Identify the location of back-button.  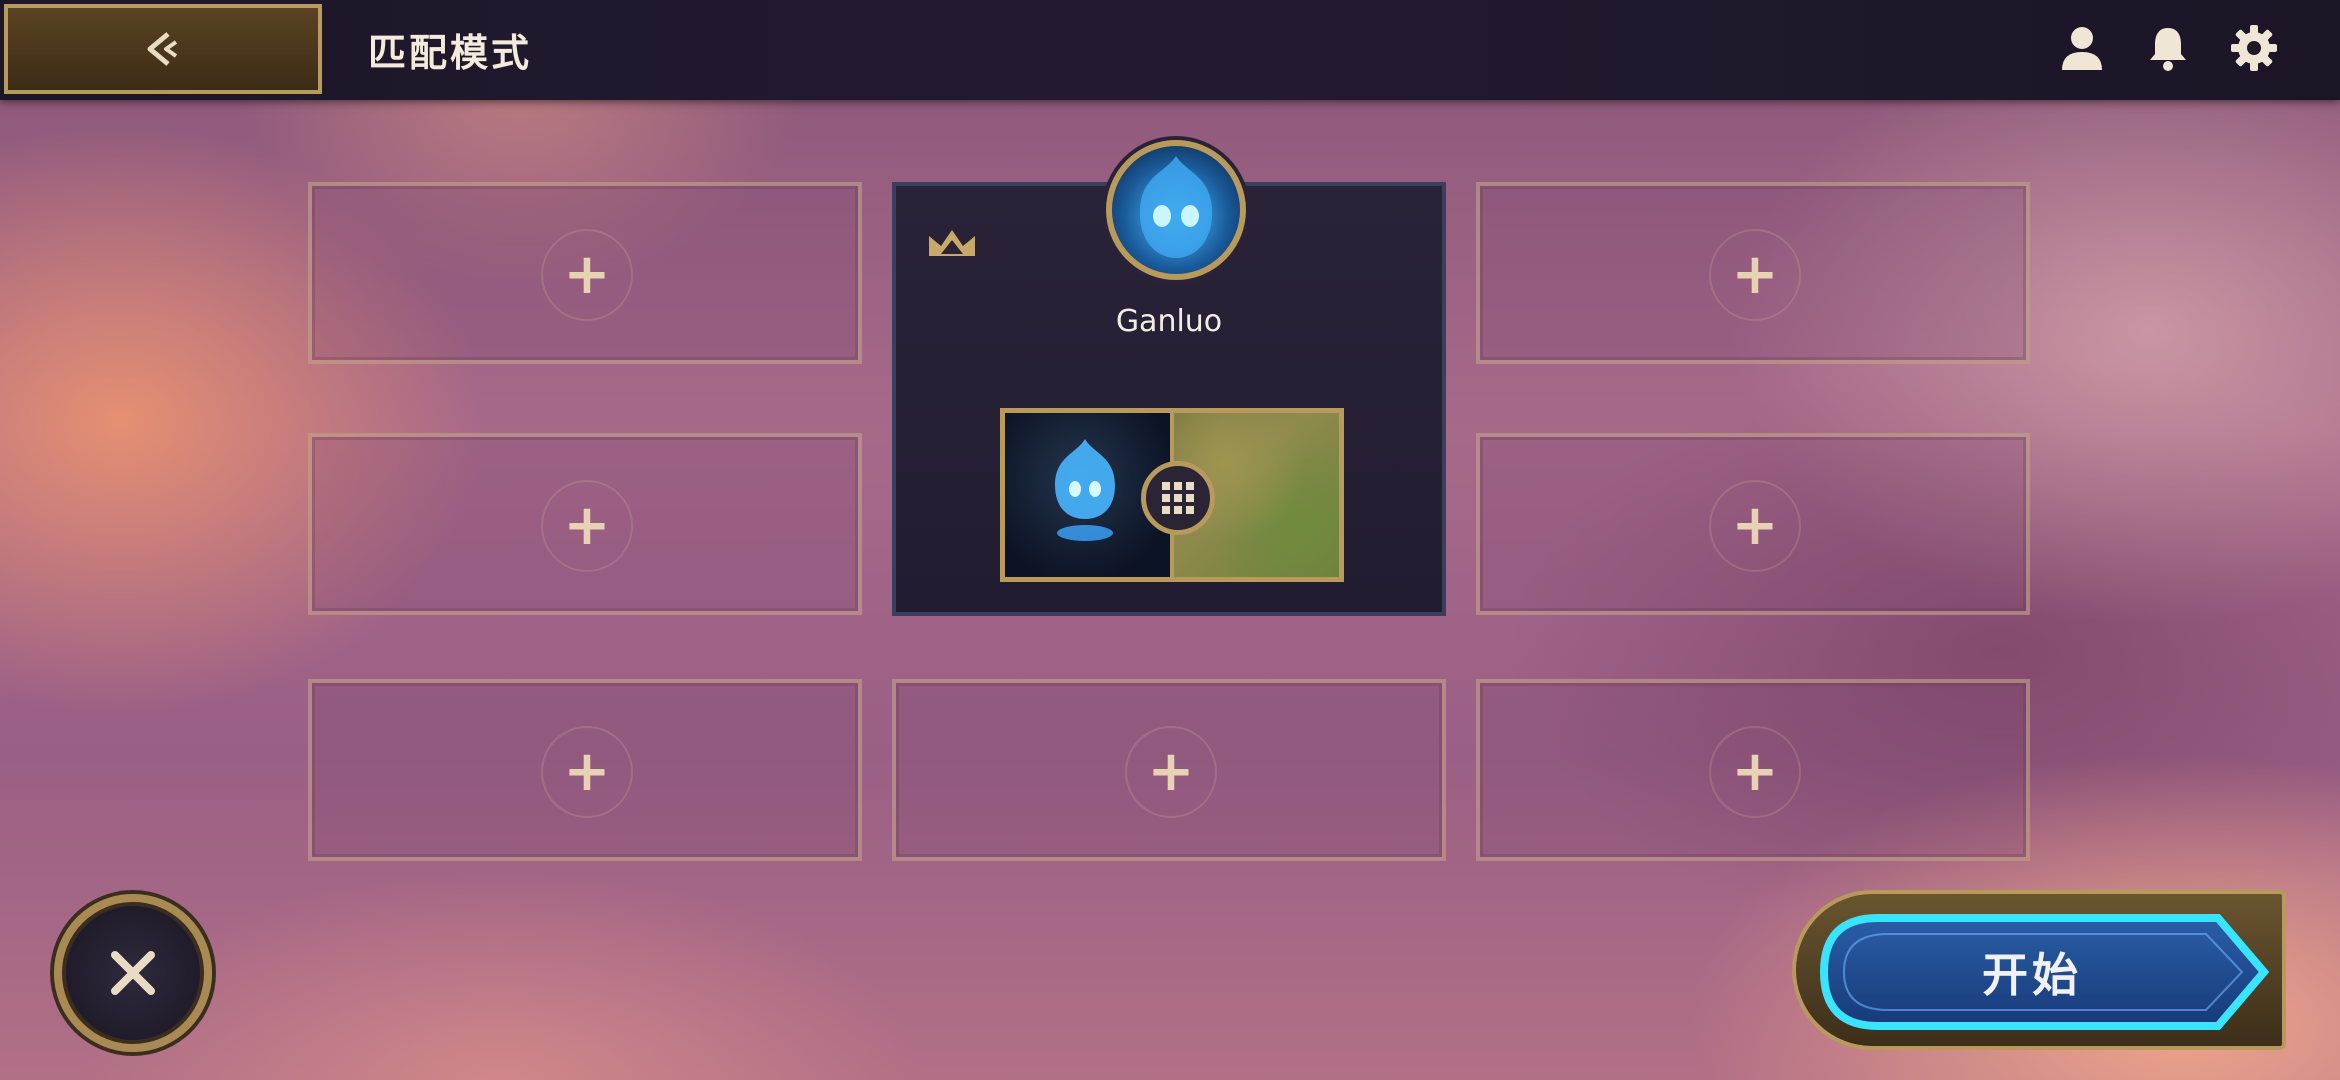
(163, 49).